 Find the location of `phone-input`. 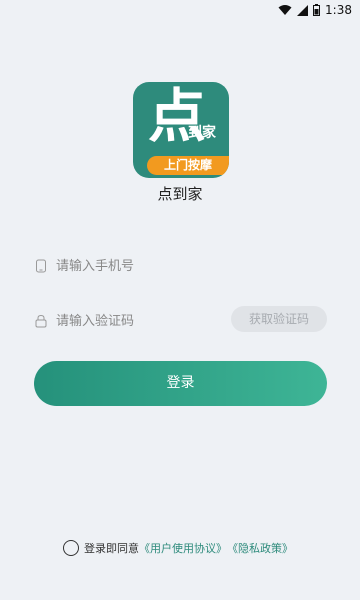

phone-input is located at coordinates (146, 266).